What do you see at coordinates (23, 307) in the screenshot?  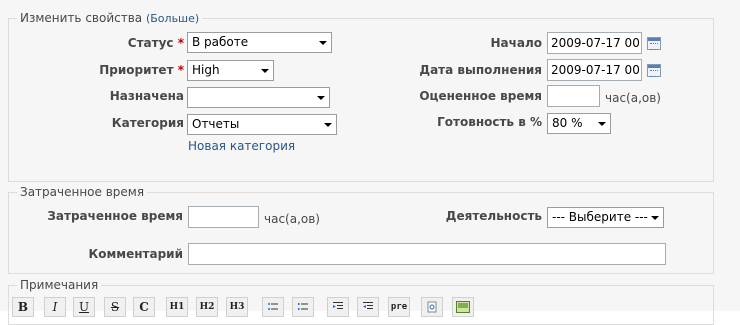 I see `bold-button: B` at bounding box center [23, 307].